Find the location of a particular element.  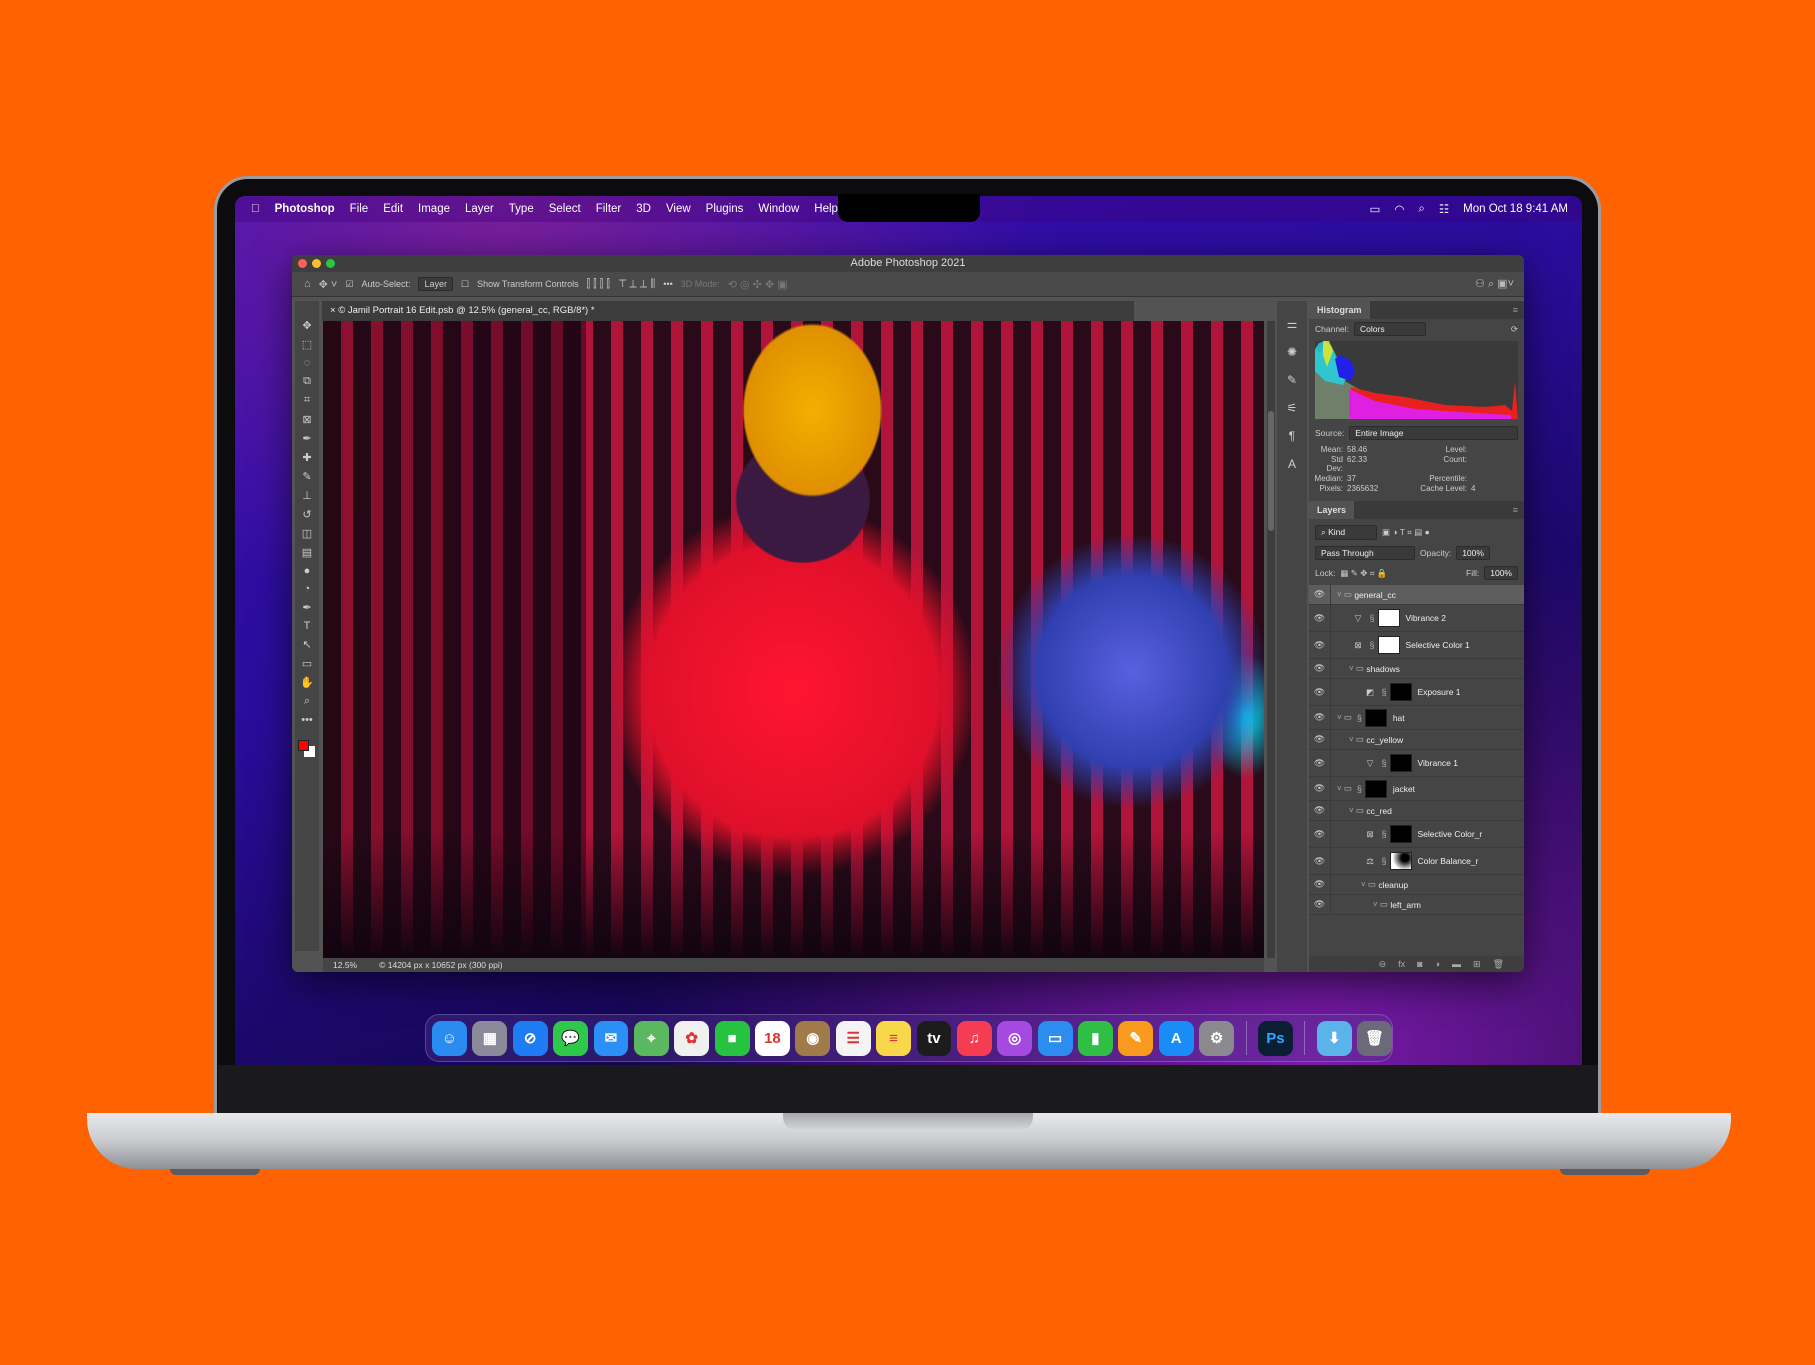

transform-checkbox: ☐ is located at coordinates (465, 284).